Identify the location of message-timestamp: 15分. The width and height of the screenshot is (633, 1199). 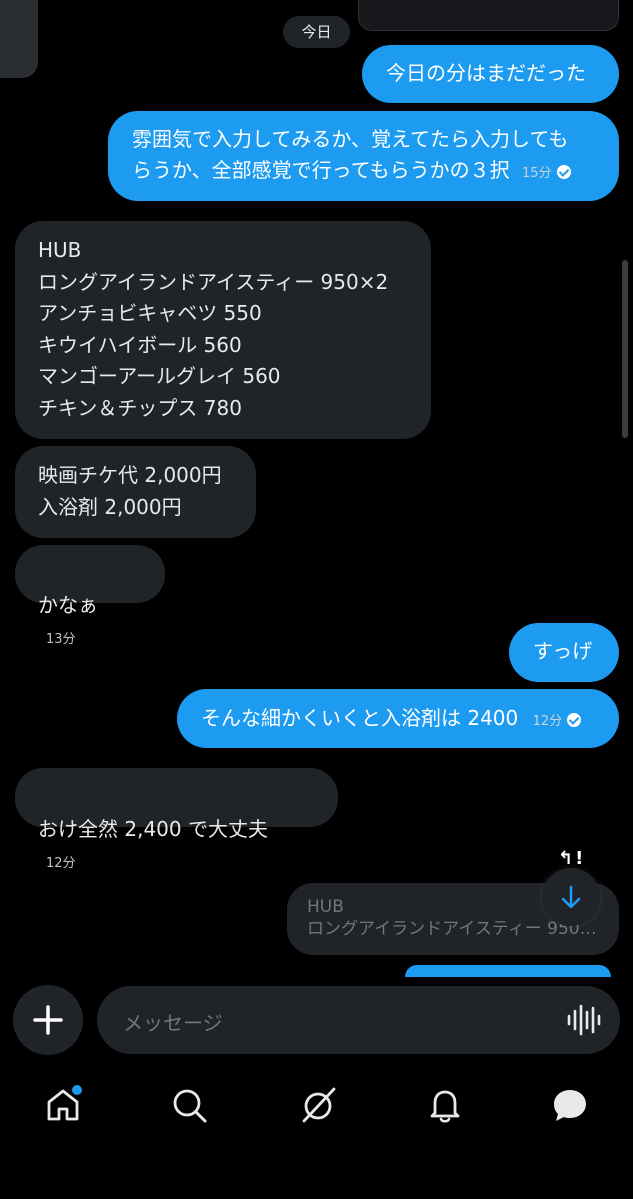
(536, 173).